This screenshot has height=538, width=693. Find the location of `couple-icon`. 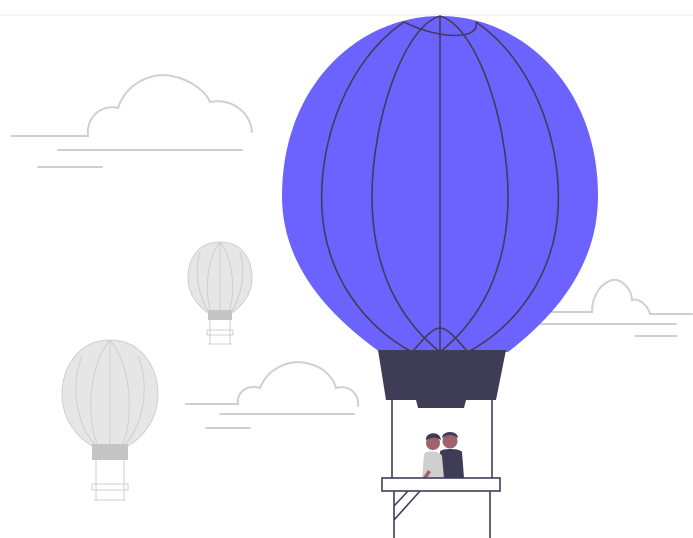

couple-icon is located at coordinates (441, 458).